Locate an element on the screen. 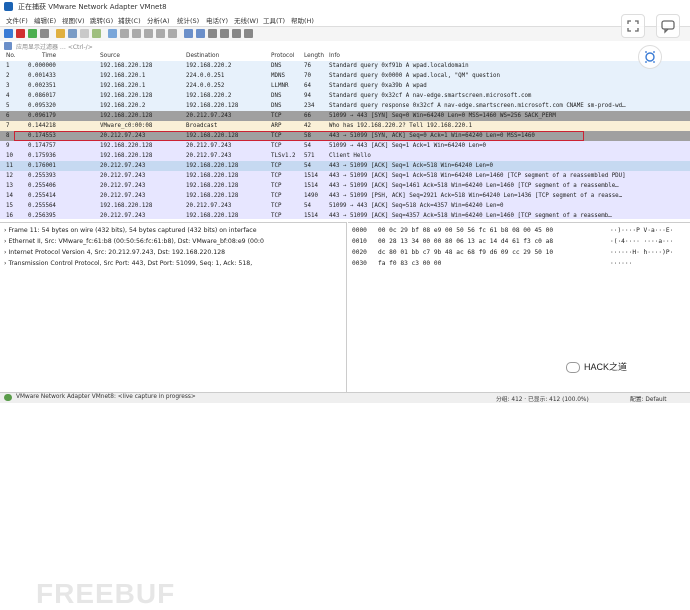 This screenshot has width=690, height=610. menu-analyze: 分析(A) is located at coordinates (158, 20).